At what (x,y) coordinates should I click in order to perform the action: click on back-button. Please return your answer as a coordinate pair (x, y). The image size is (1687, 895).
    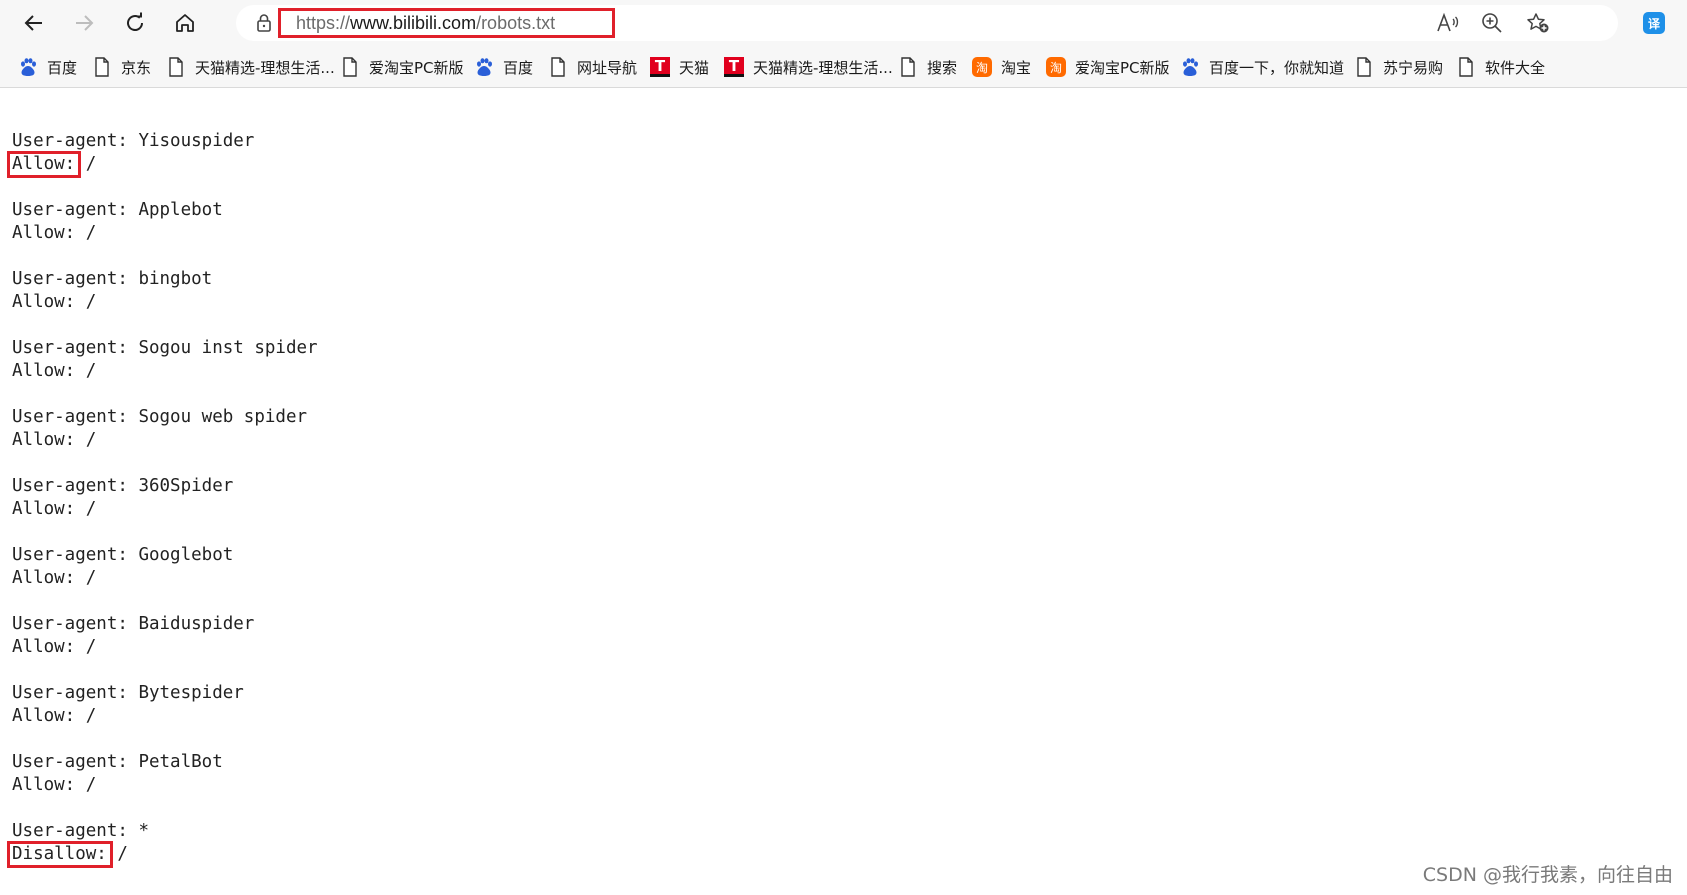
    Looking at the image, I should click on (34, 23).